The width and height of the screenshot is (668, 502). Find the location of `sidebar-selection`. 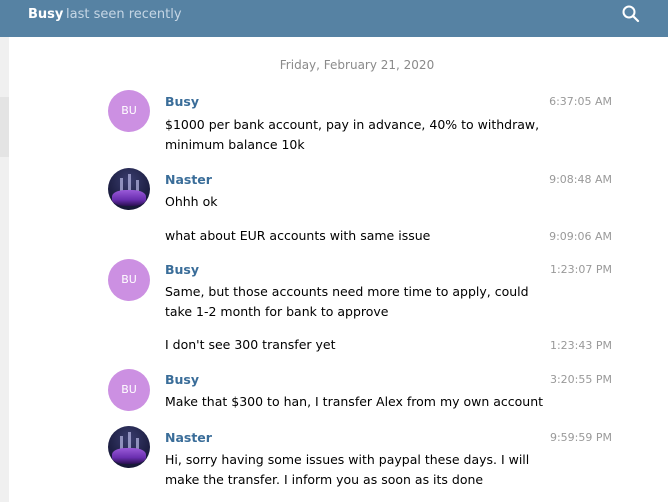

sidebar-selection is located at coordinates (4, 127).